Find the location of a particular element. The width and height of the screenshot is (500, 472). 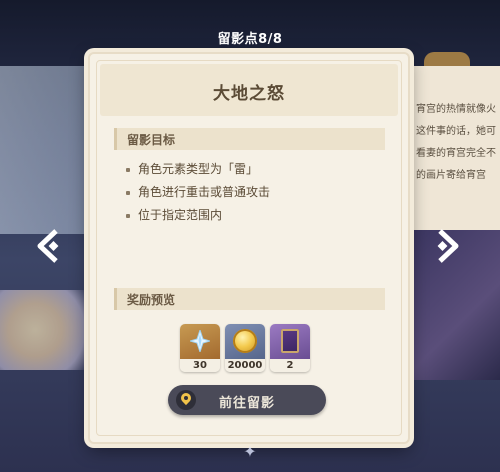

rewards-row: 30 20000 2 is located at coordinates (245, 348).